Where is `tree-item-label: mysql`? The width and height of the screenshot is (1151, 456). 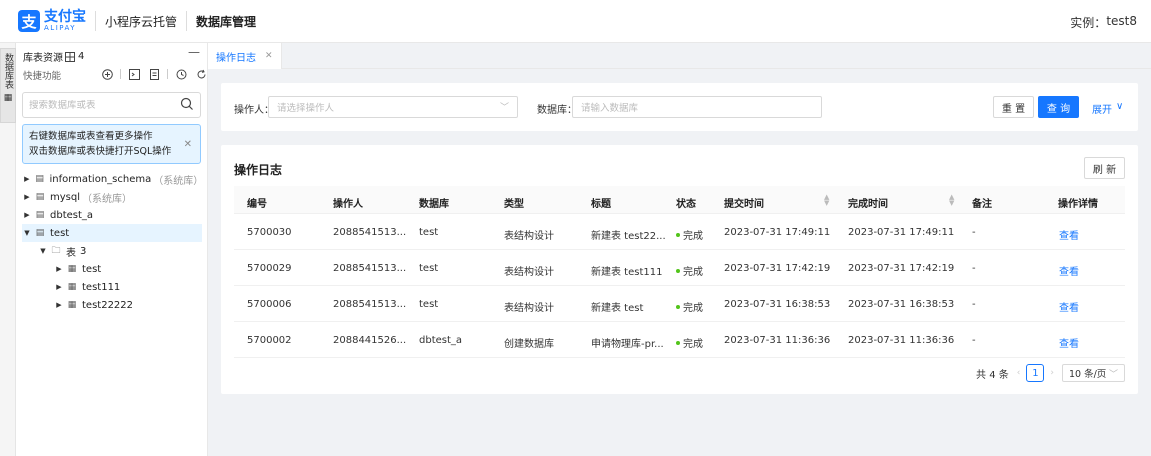
tree-item-label: mysql is located at coordinates (65, 197).